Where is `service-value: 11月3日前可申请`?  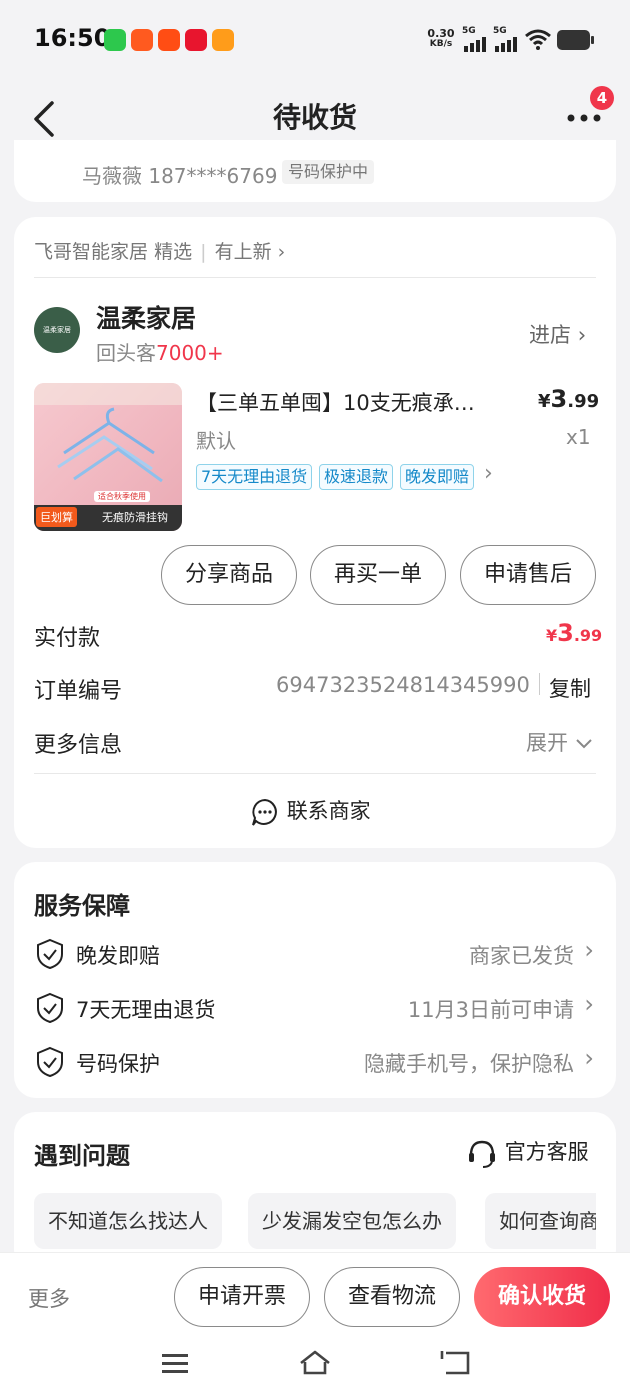 service-value: 11月3日前可申请 is located at coordinates (490, 1010).